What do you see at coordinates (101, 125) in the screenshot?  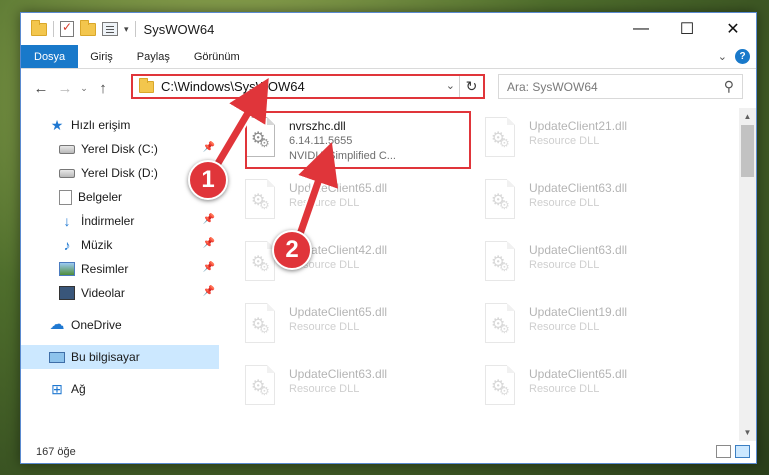 I see `sidebar-item-label: Hızlı erişim` at bounding box center [101, 125].